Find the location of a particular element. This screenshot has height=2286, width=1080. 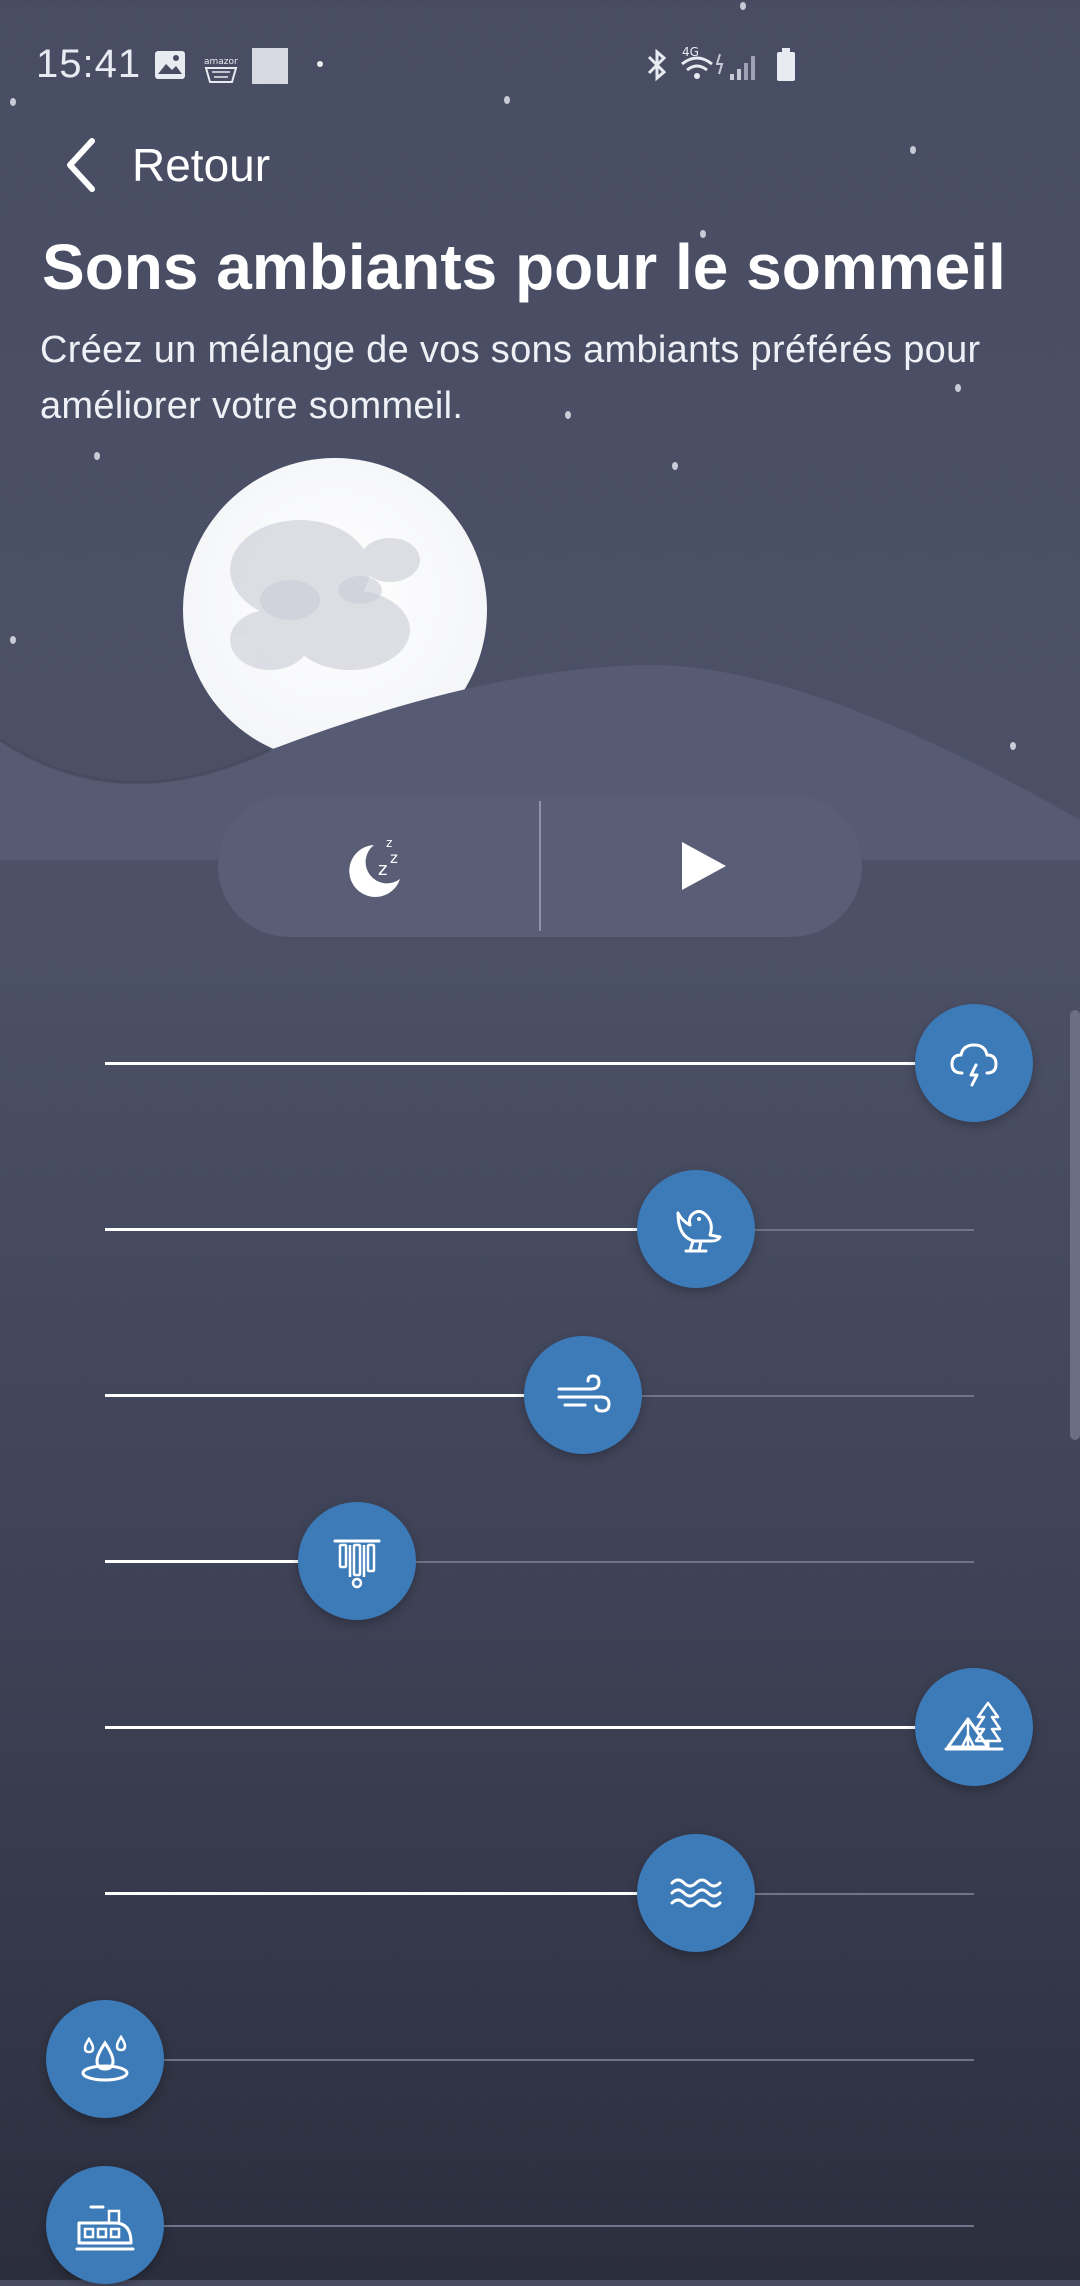

amazon-icon: amazon is located at coordinates (221, 70).